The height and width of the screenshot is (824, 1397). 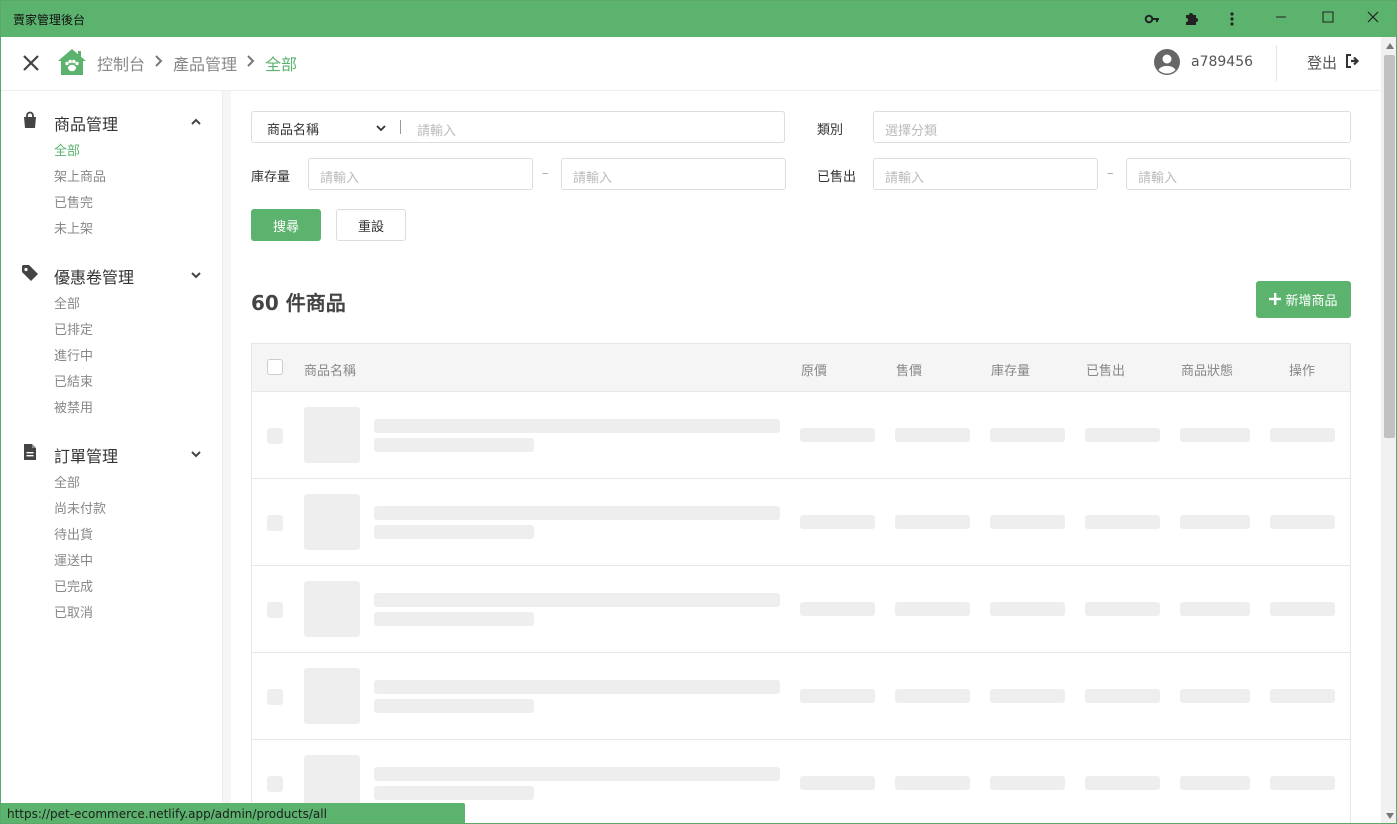 I want to click on sidebar-group-header-coupons: 優惠卷管理, so click(x=112, y=273).